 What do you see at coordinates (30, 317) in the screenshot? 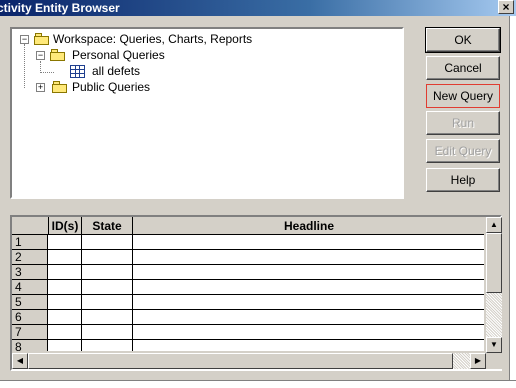
I see `row-number: 6` at bounding box center [30, 317].